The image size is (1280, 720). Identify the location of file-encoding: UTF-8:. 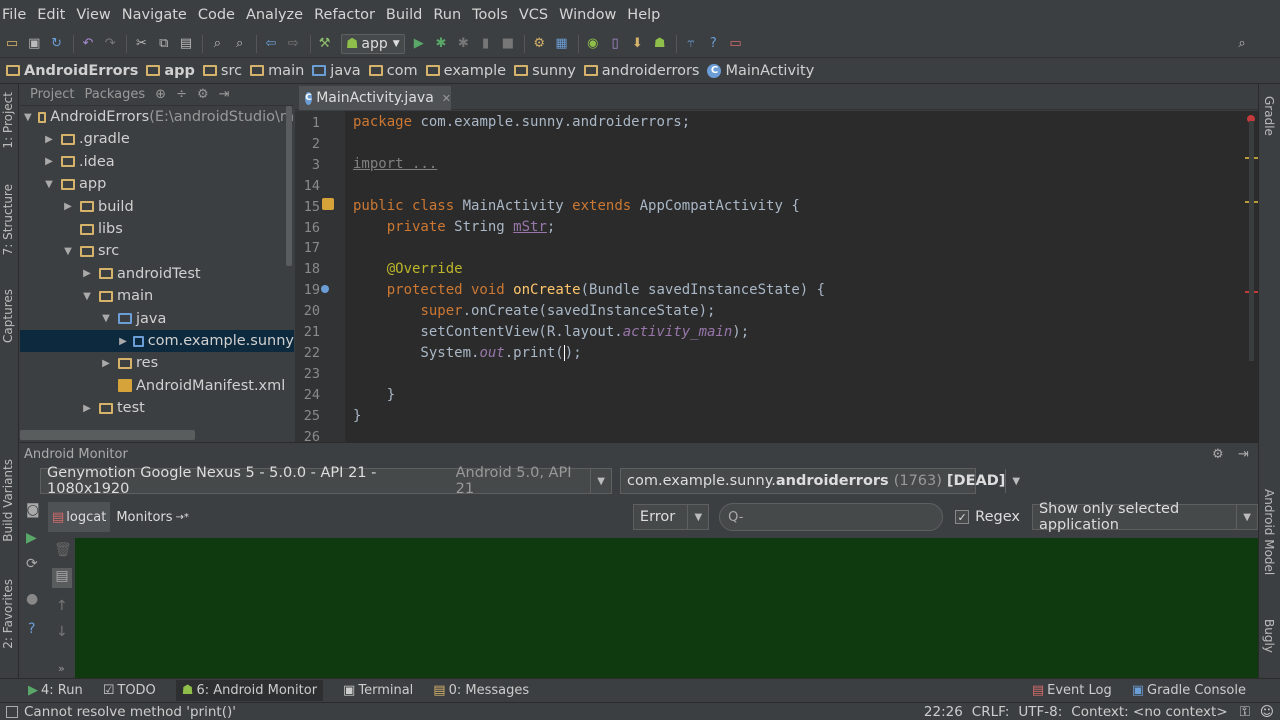
(1040, 712).